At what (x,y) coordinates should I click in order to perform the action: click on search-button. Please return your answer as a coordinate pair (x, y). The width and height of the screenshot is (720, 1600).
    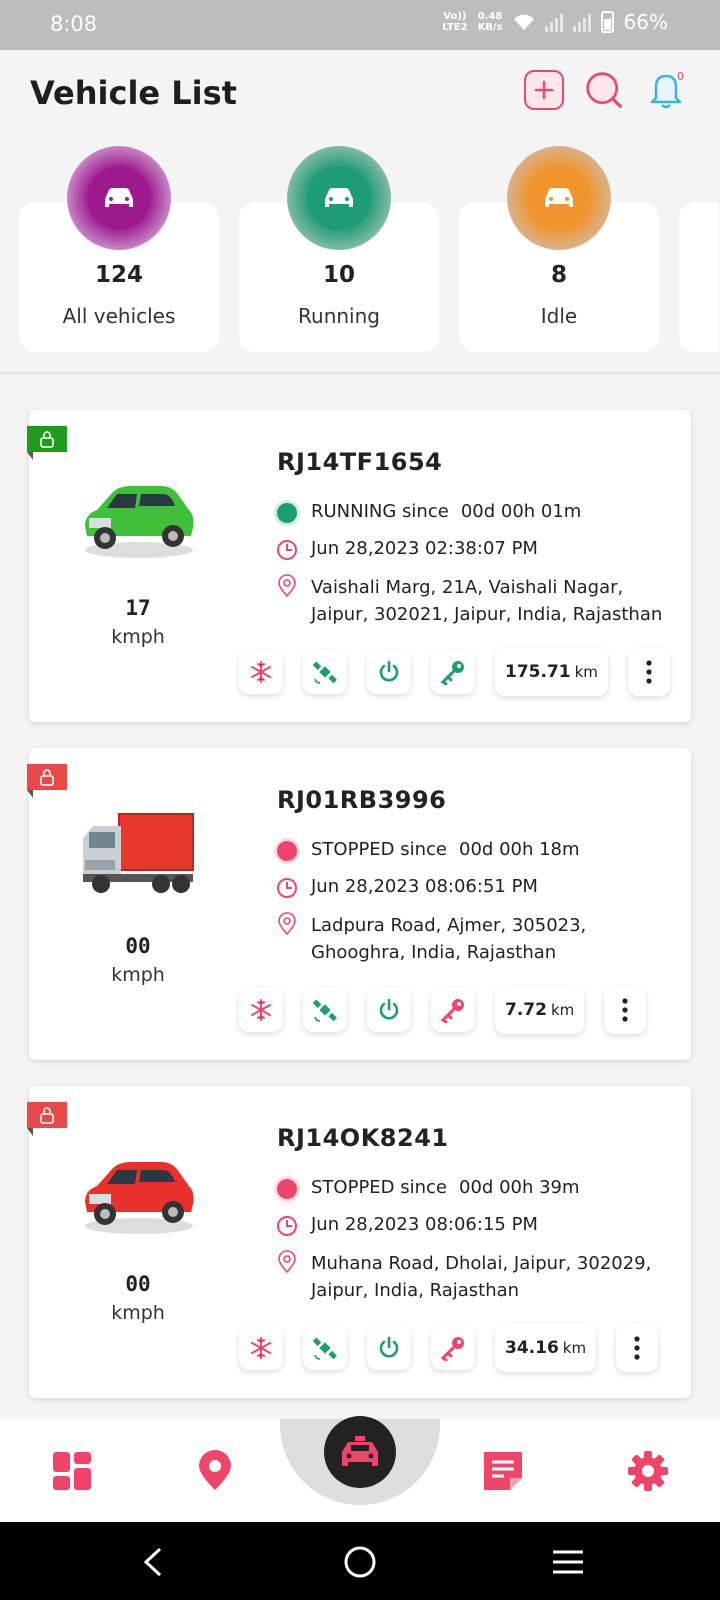
    Looking at the image, I should click on (604, 90).